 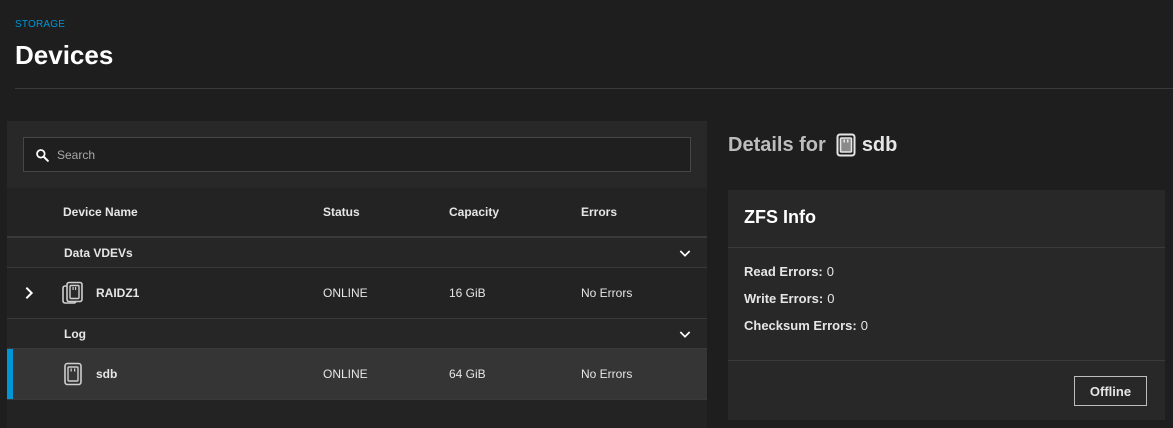 What do you see at coordinates (40, 24) in the screenshot?
I see `breadcrumb: STORAGE` at bounding box center [40, 24].